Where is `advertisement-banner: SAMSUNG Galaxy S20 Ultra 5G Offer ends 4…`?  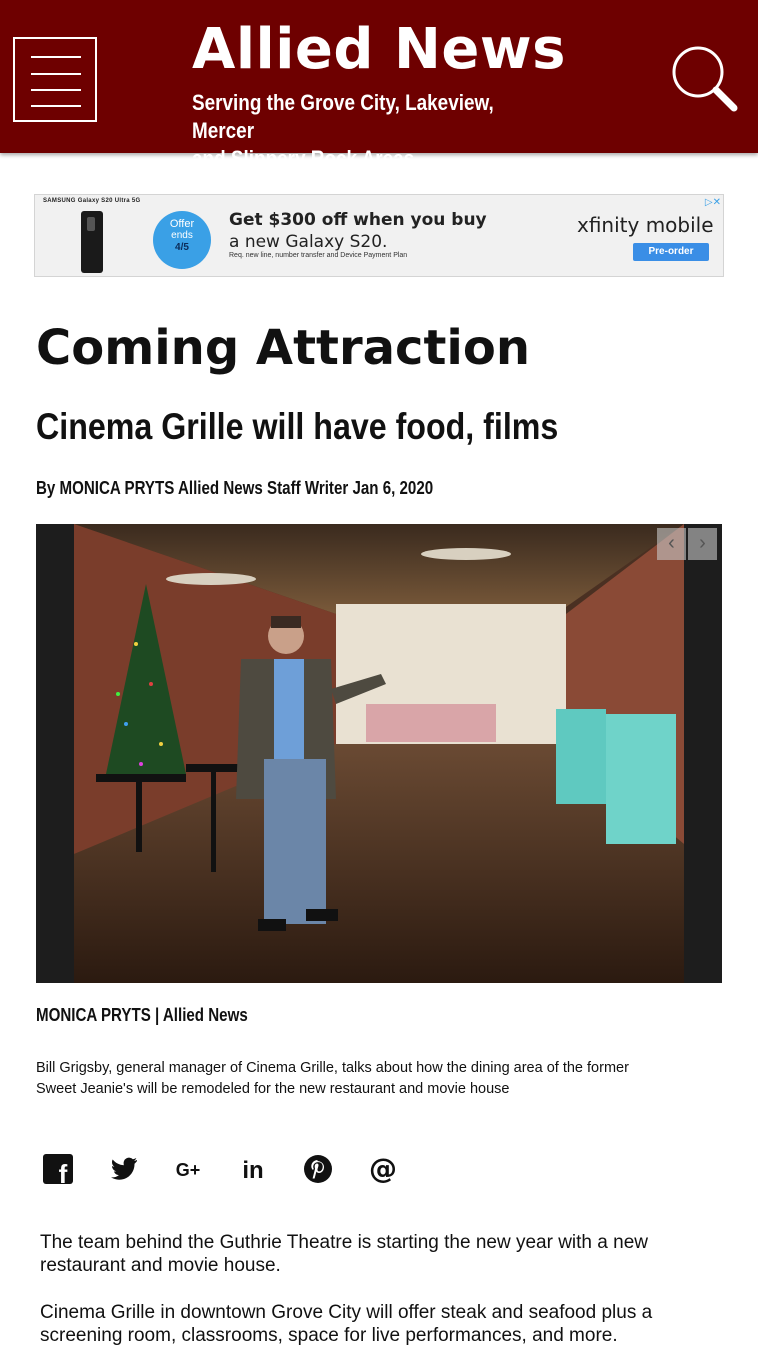
advertisement-banner: SAMSUNG Galaxy S20 Ultra 5G Offer ends 4… is located at coordinates (379, 235).